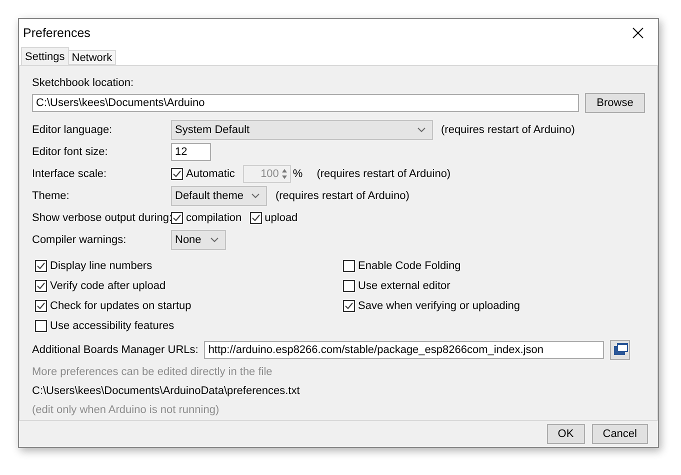 The height and width of the screenshot is (475, 681). I want to click on checkbox: Use accessibility features, so click(104, 326).